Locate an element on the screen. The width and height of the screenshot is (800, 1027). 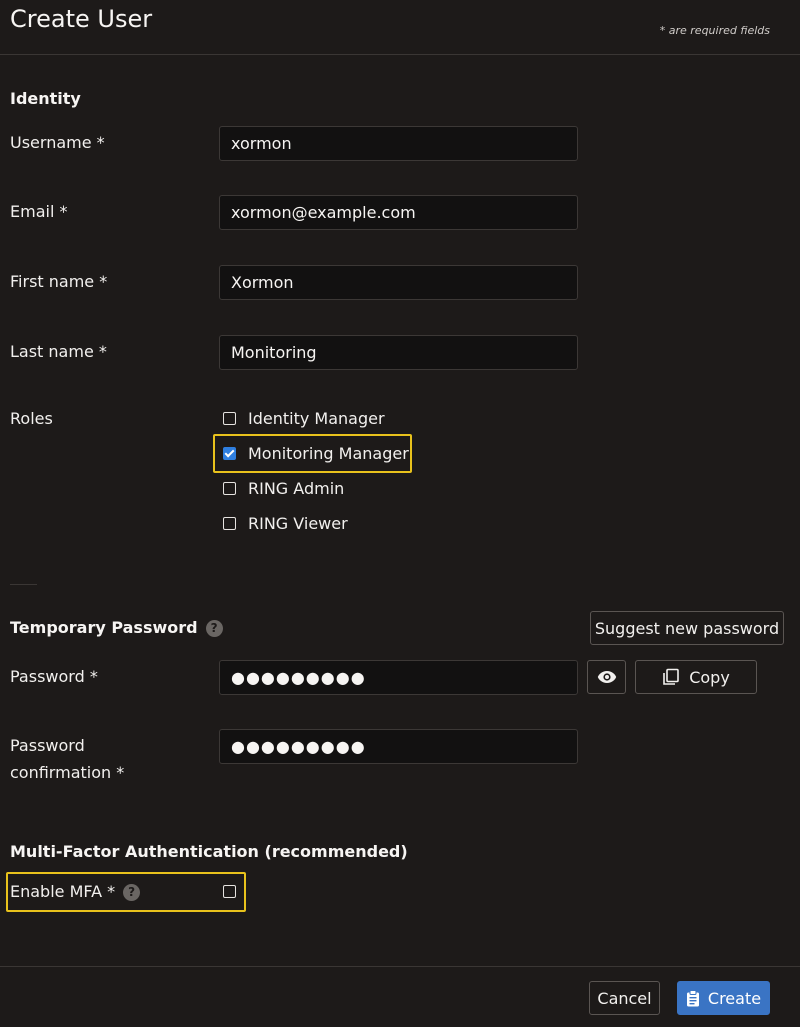
dialog-header: Create User * are required fields is located at coordinates (400, 27).